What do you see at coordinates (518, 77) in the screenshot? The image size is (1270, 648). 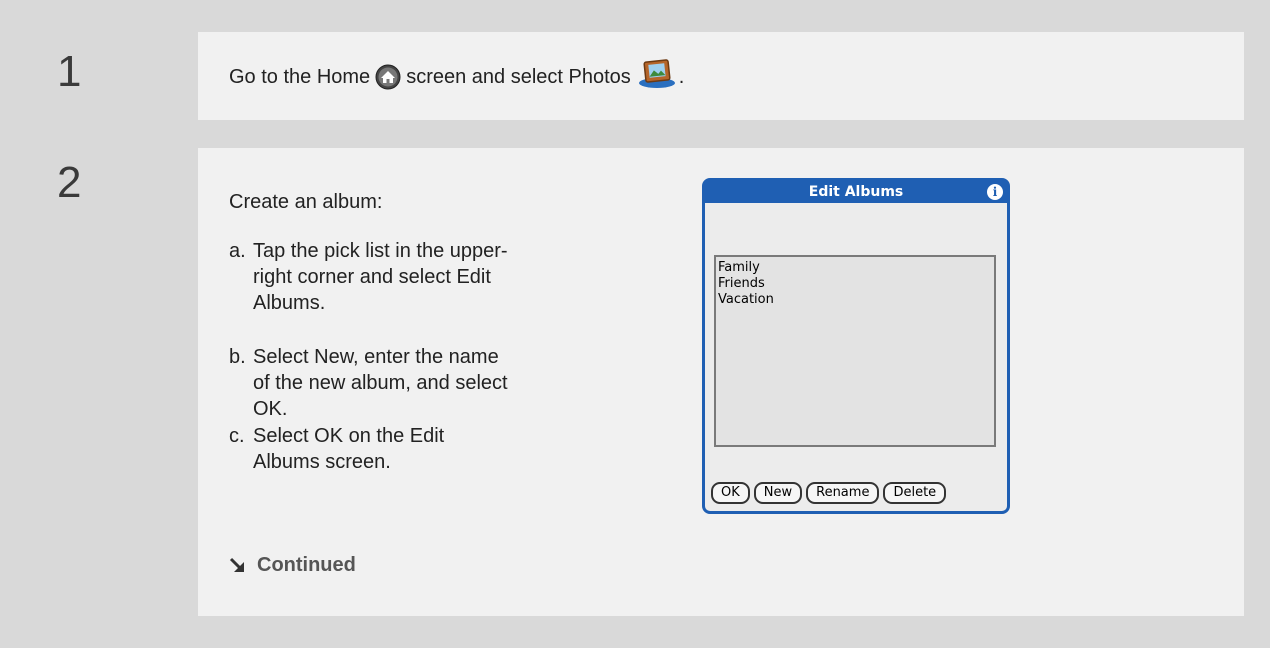 I see `step-1-text-middle: screen and select Photos` at bounding box center [518, 77].